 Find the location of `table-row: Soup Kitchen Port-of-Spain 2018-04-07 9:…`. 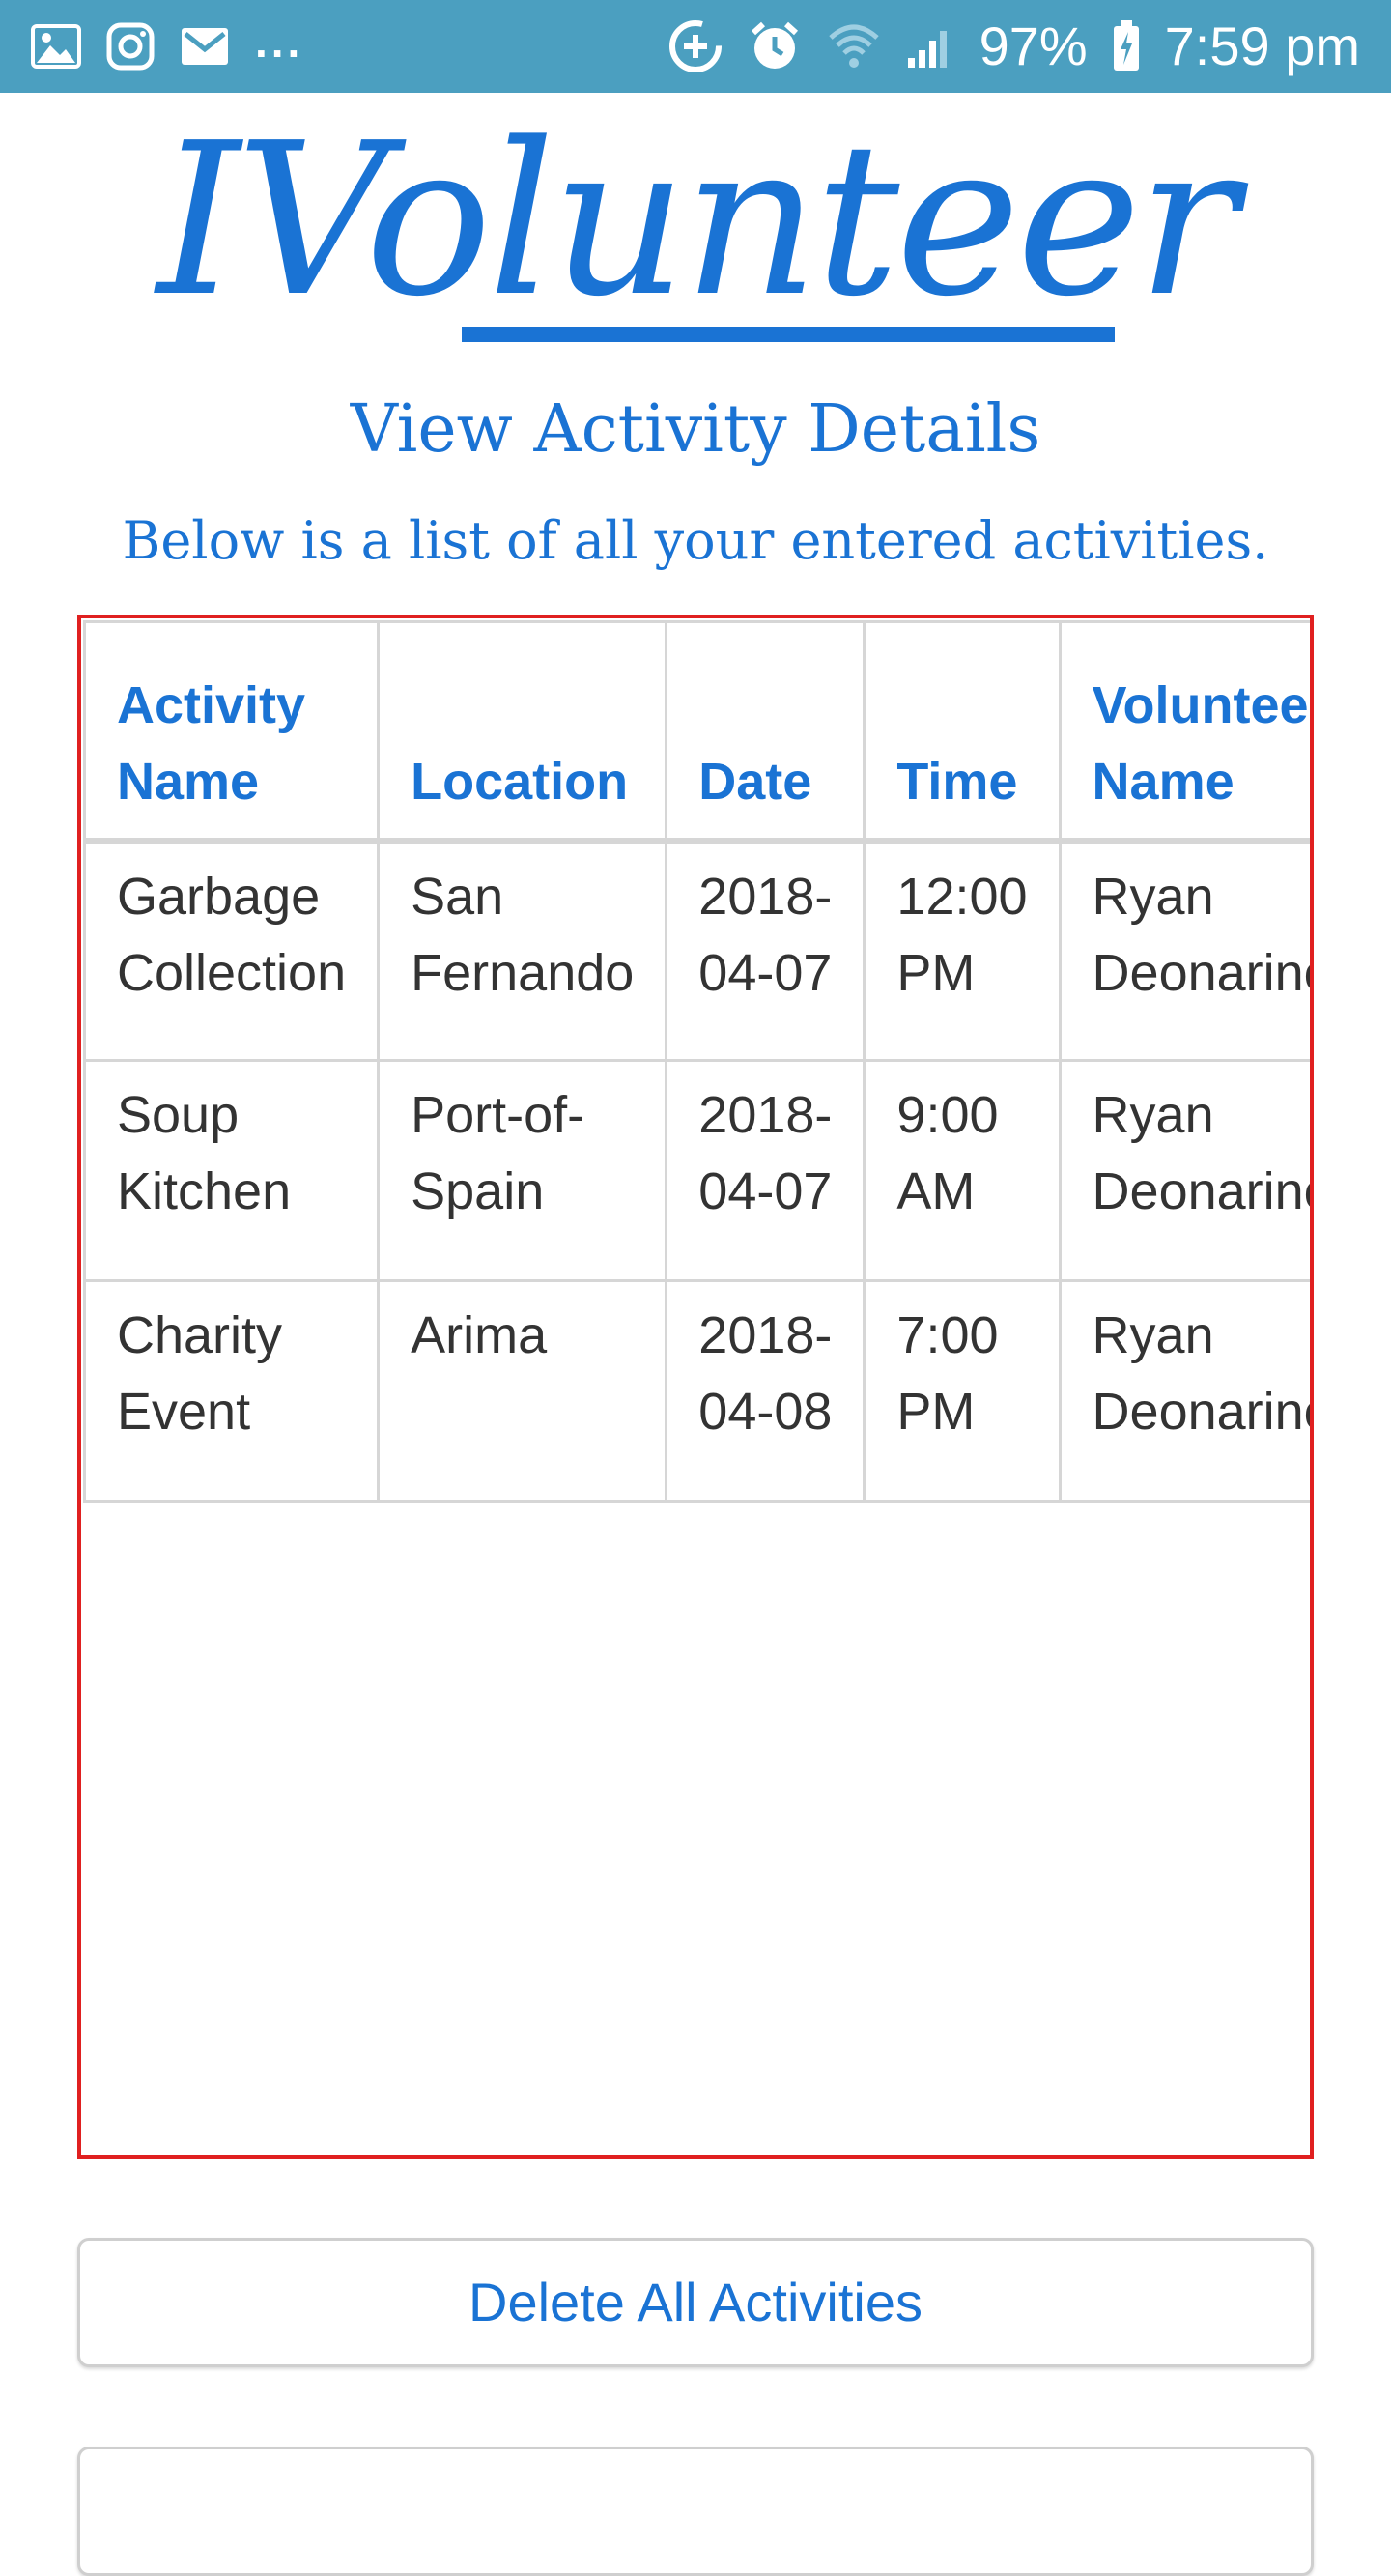

table-row: Soup Kitchen Port-of-Spain 2018-04-07 9:… is located at coordinates (696, 1171).